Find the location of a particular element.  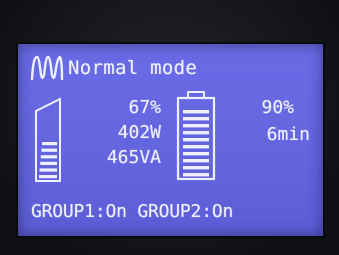

output-va: 465VA is located at coordinates (133, 157).